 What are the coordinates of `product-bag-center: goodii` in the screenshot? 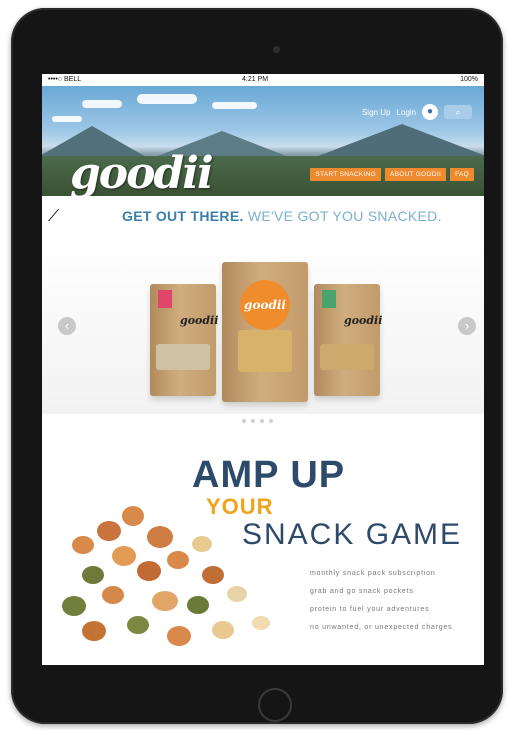 It's located at (265, 332).